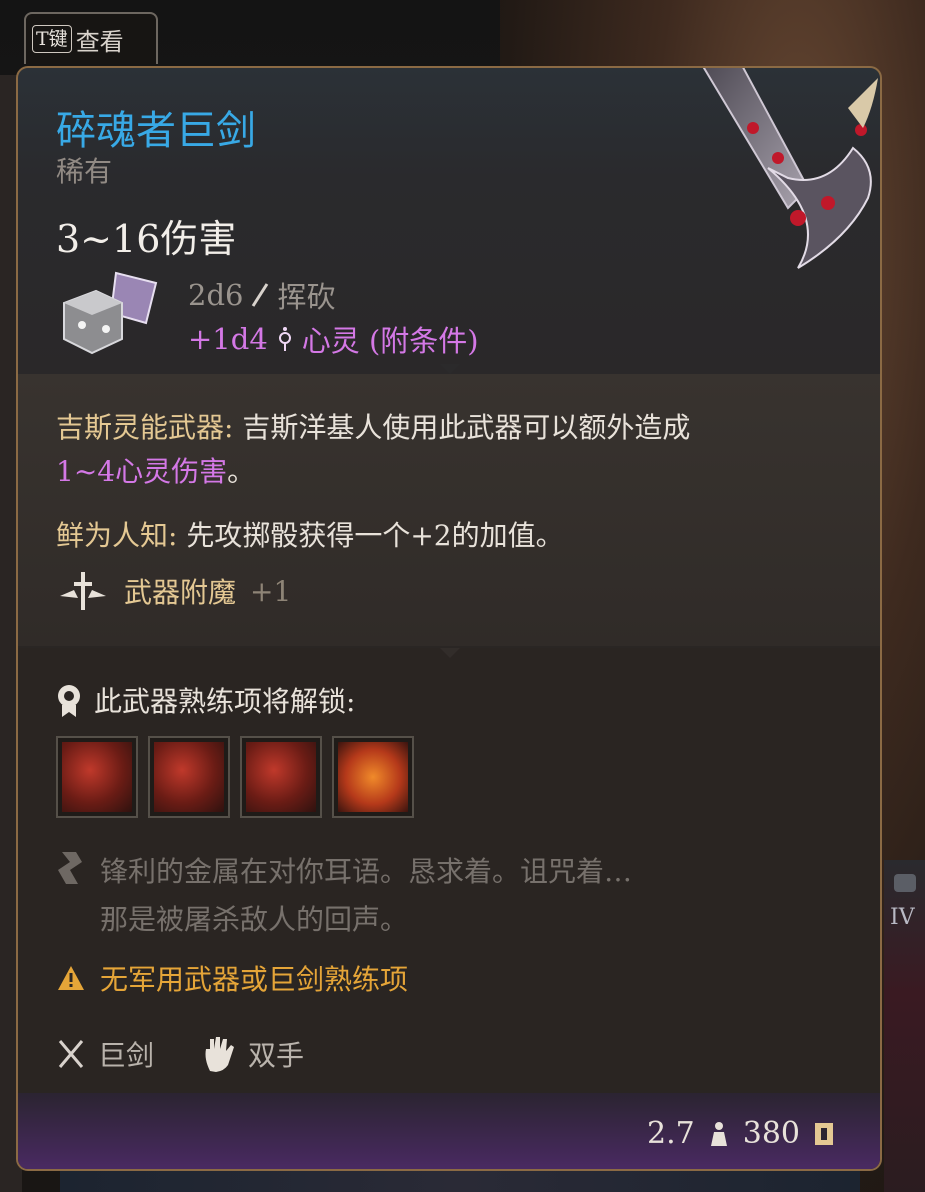 The width and height of the screenshot is (925, 1192). I want to click on damage-type: 心灵 (附条件), so click(390, 341).